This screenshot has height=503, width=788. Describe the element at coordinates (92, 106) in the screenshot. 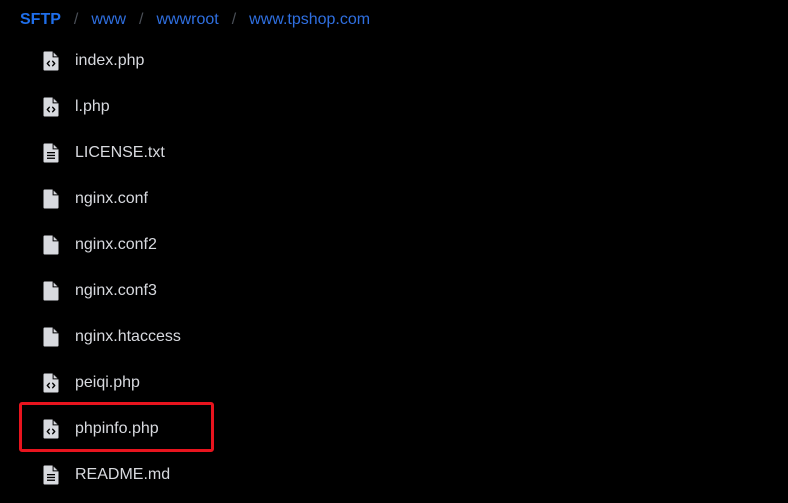

I see `file-name: l.php` at that location.